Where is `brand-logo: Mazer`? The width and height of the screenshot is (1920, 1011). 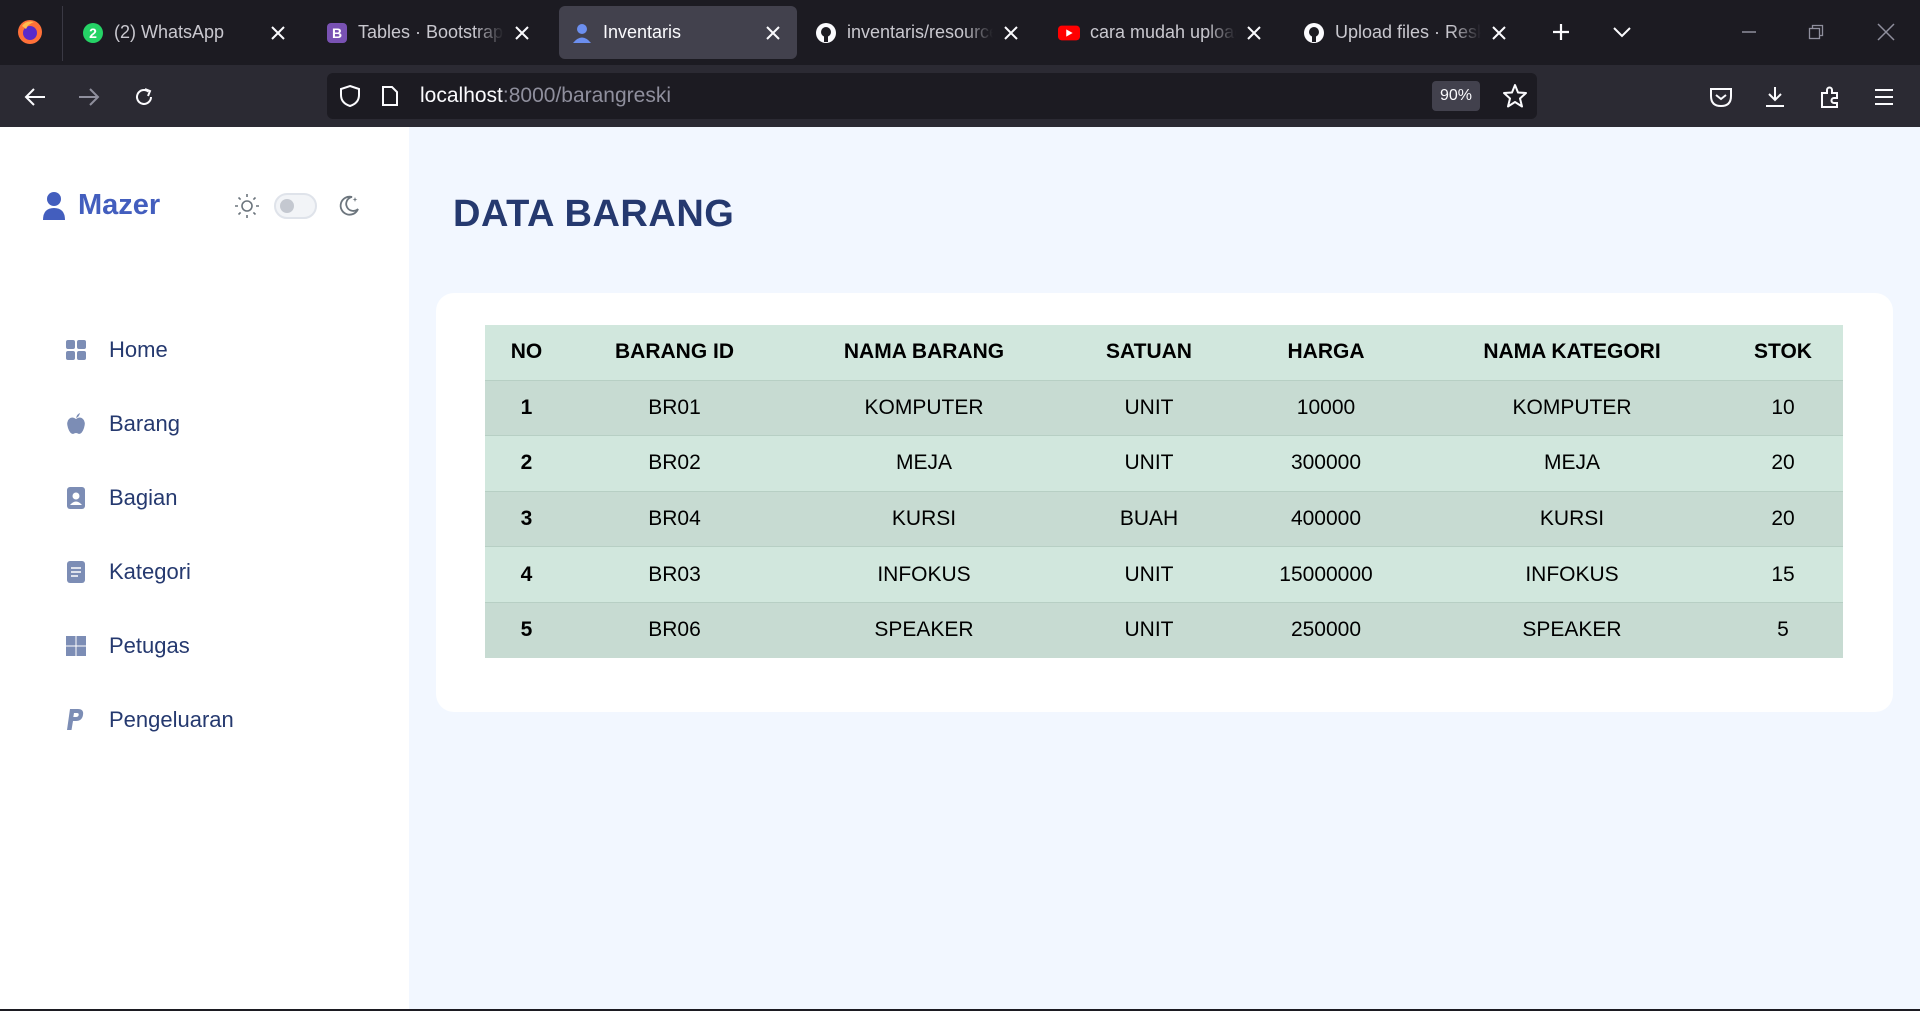
brand-logo: Mazer is located at coordinates (101, 205).